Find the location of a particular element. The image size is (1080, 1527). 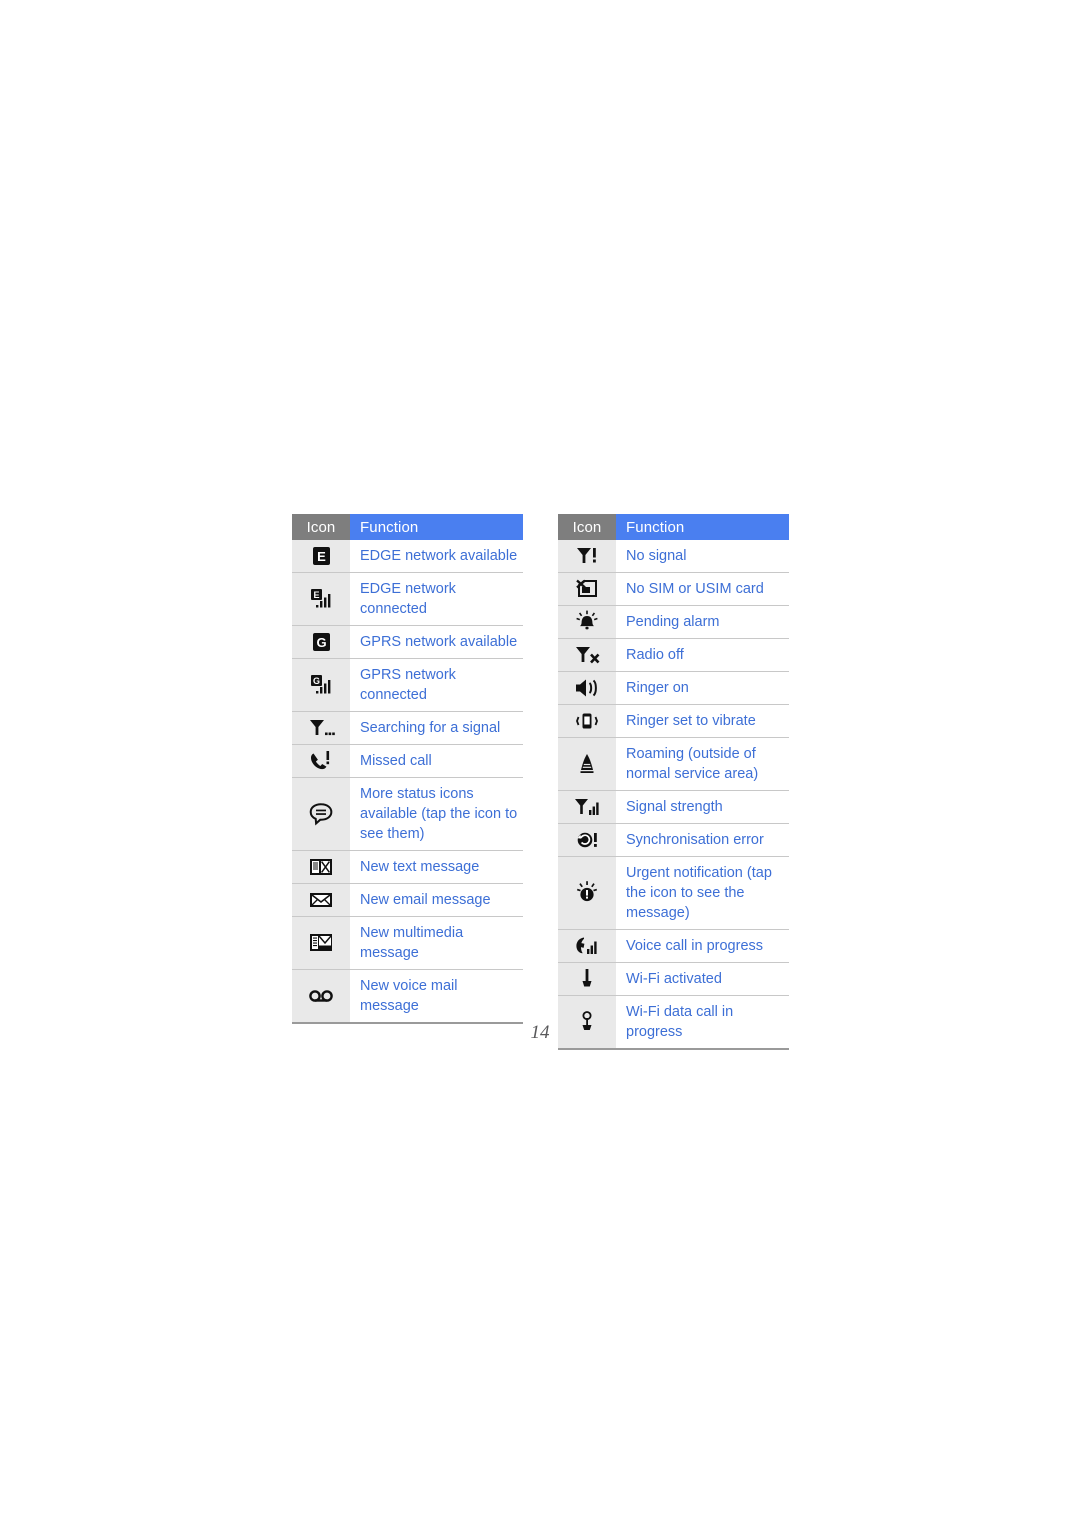

table-row: E EDGE network connected is located at coordinates (407, 599).